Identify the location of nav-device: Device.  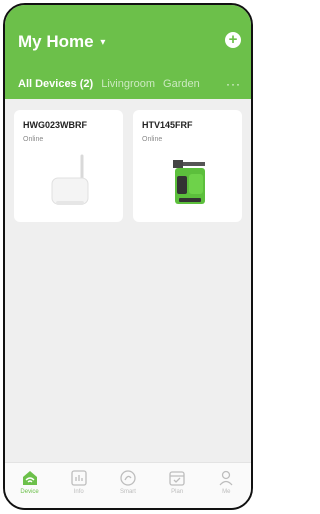
(30, 482).